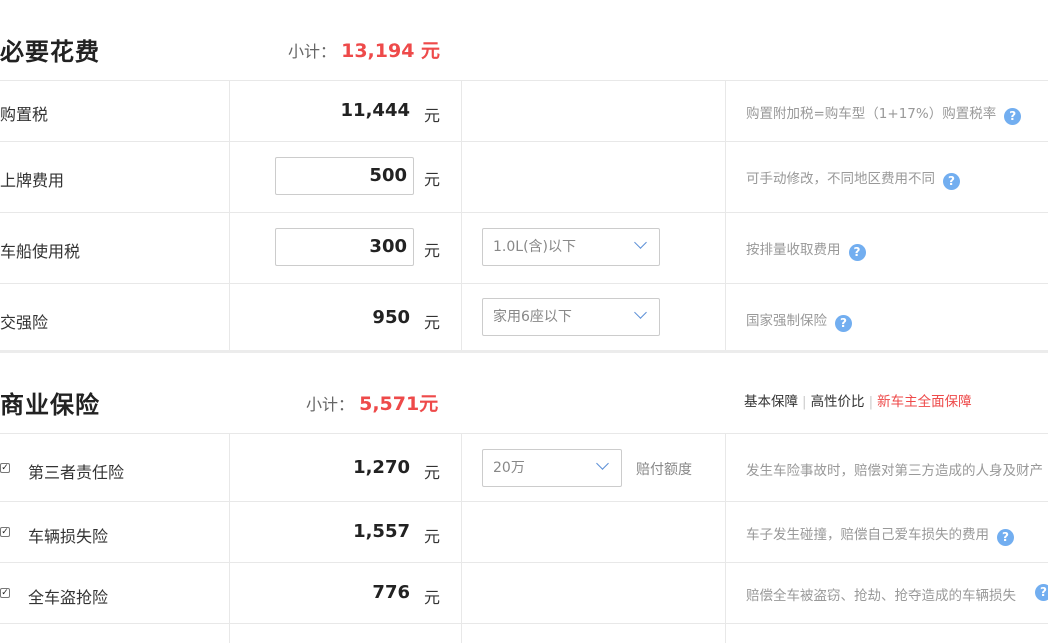 Image resolution: width=1048 pixels, height=643 pixels. I want to click on plan-links: 基本保障 | 高性价比 | 新车主全面保障, so click(858, 402).